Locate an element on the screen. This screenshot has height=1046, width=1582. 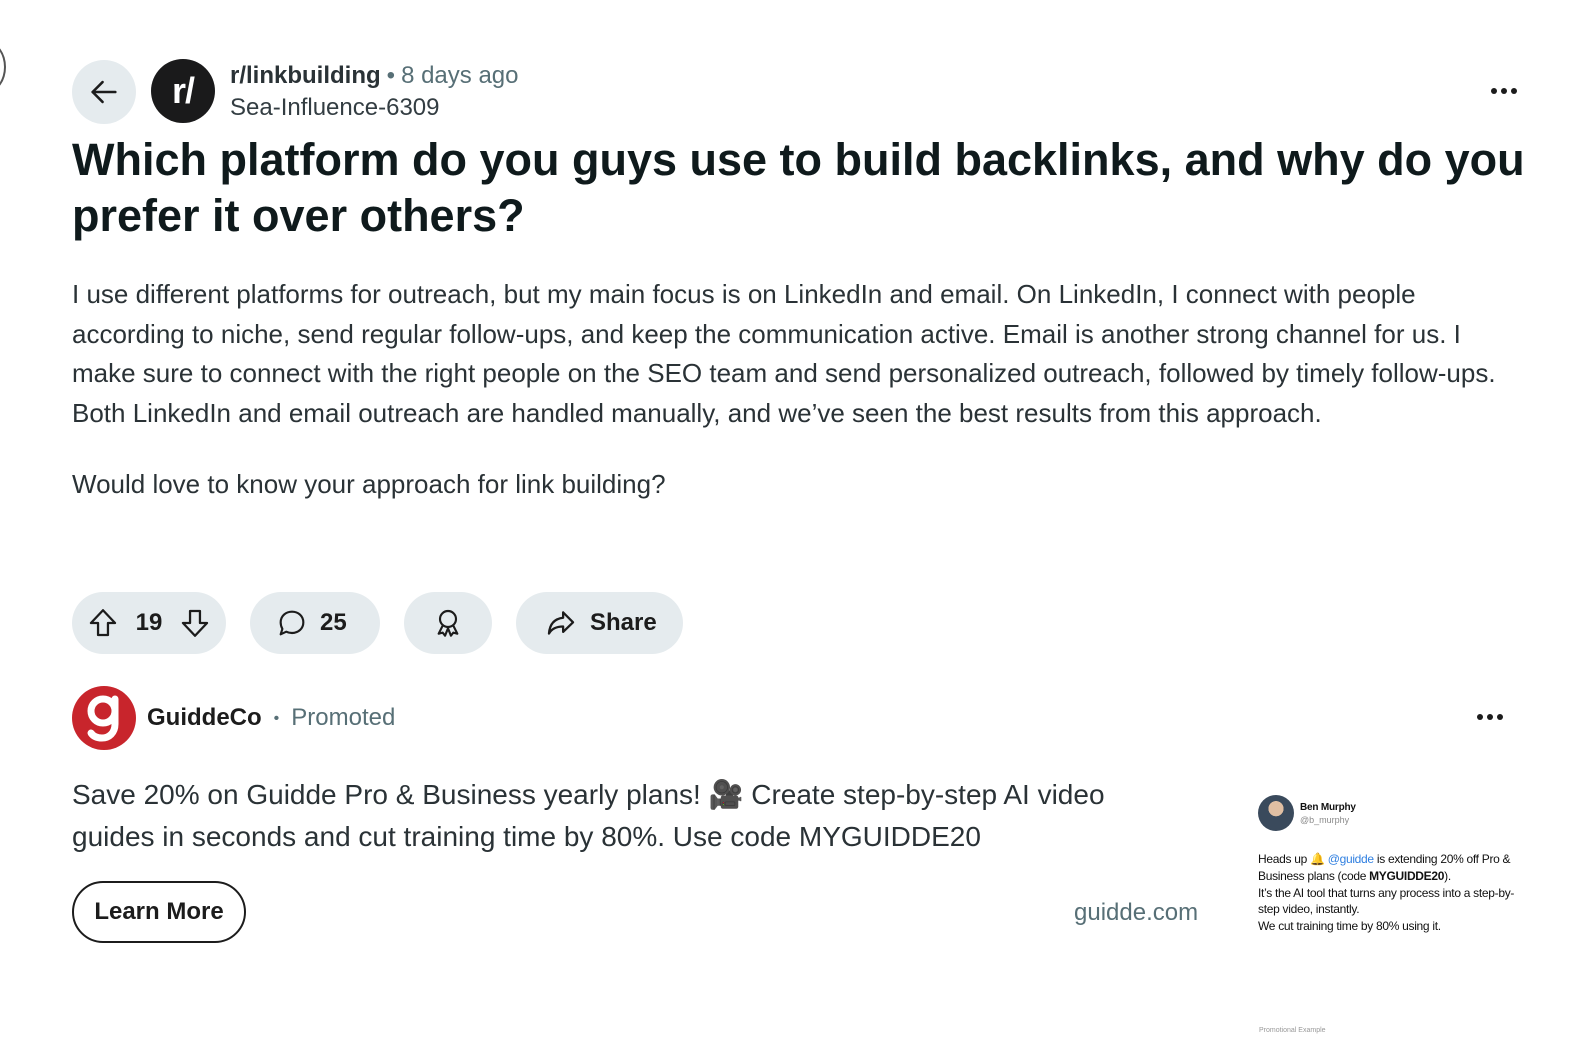
tweet-text: We cut training time by 80% using it. is located at coordinates (1349, 926).